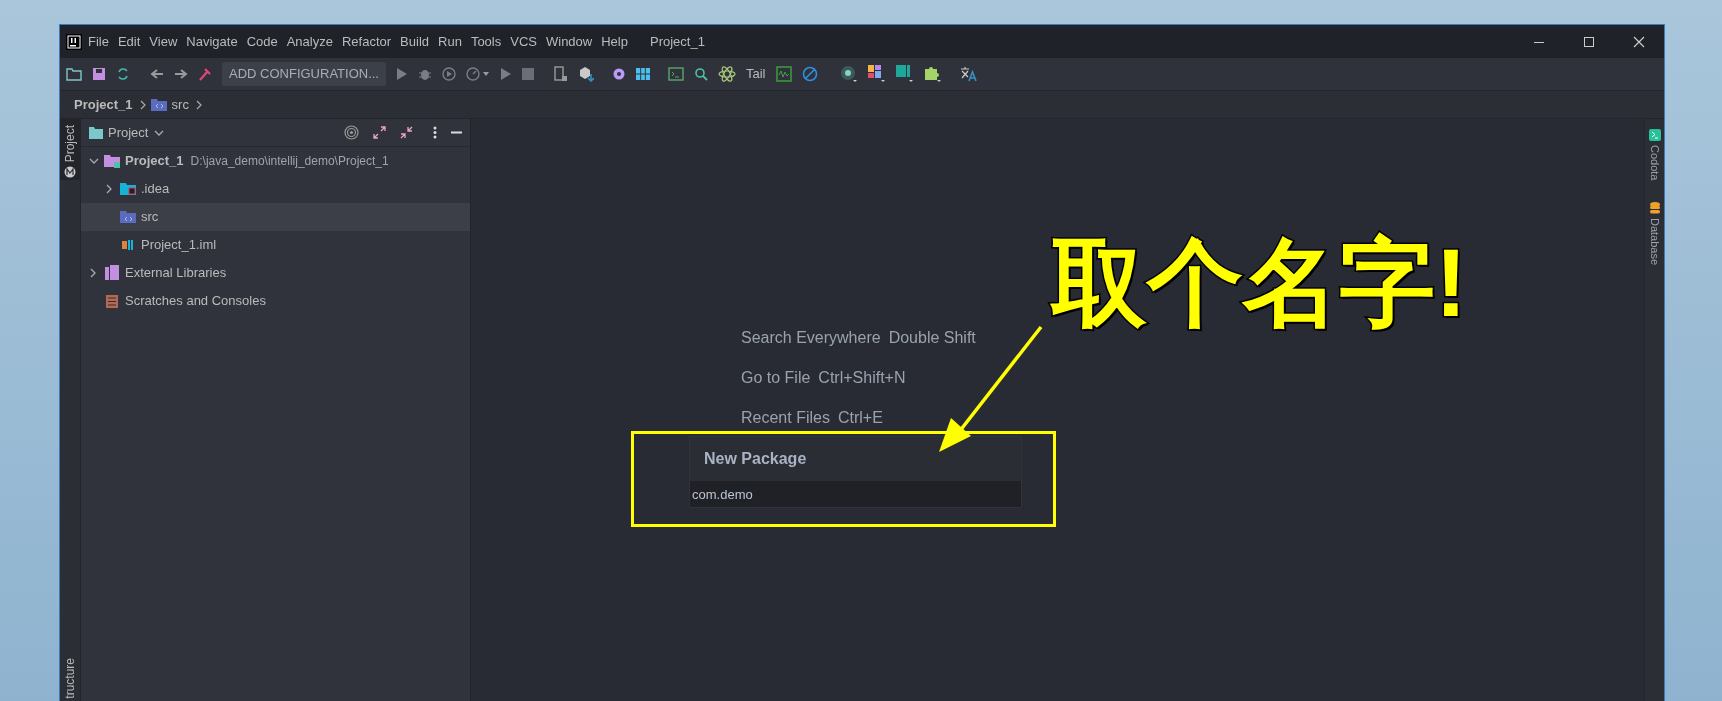 This screenshot has height=701, width=1722. I want to click on menu-item: Code, so click(262, 41).